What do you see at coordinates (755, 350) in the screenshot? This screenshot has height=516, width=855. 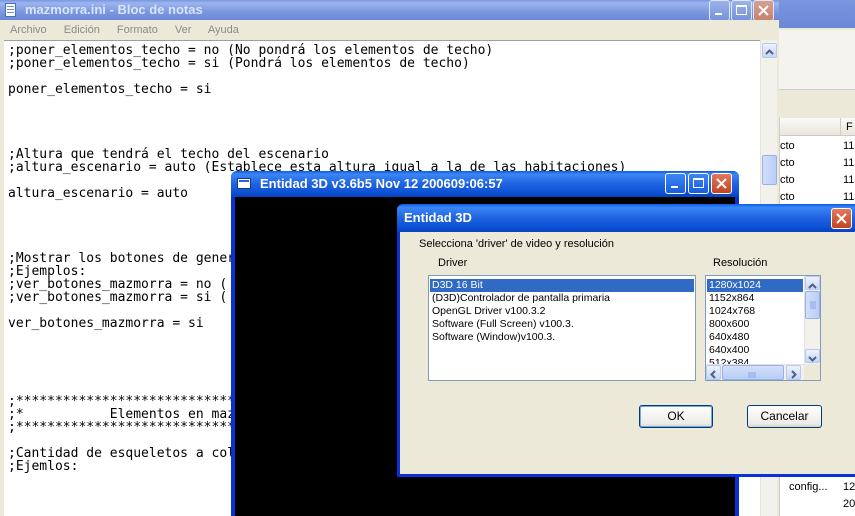 I see `resolution-option: 640x400` at bounding box center [755, 350].